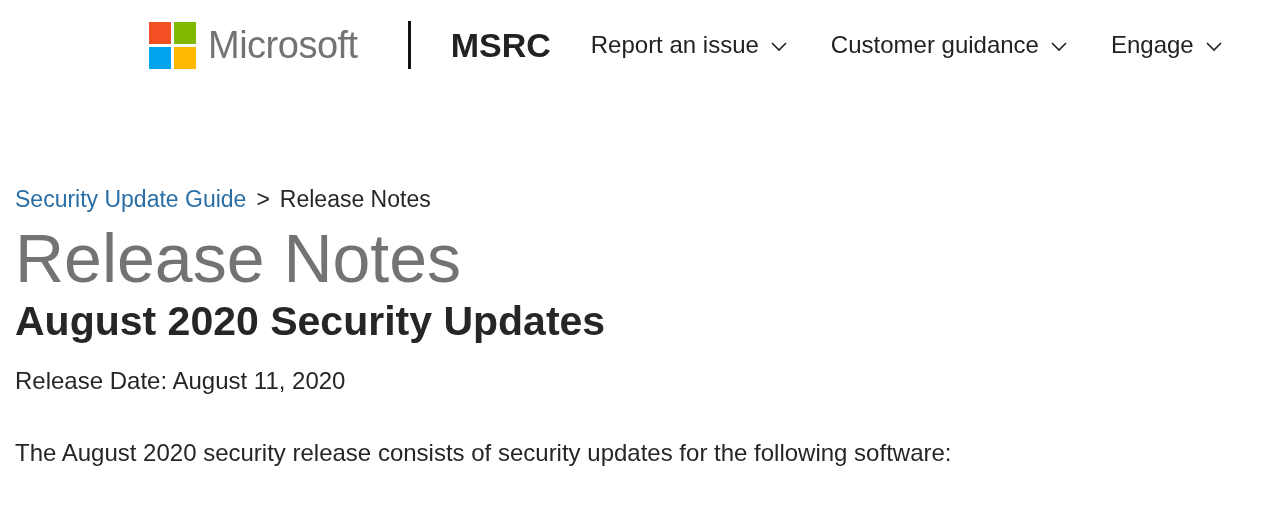  Describe the element at coordinates (172, 45) in the screenshot. I see `logo-icon` at that location.